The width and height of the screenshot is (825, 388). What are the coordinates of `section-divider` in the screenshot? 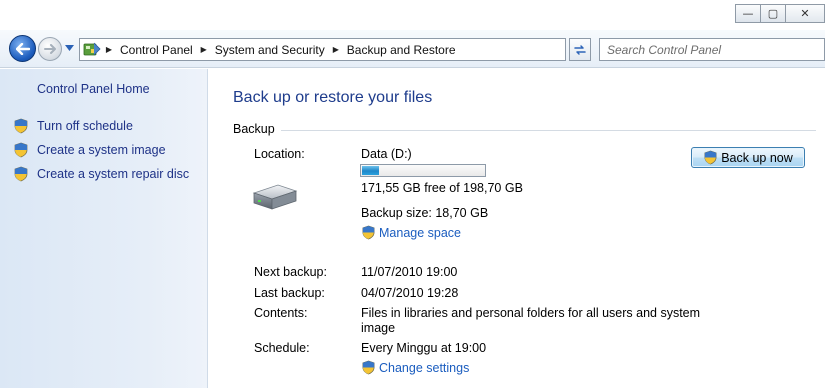 It's located at (548, 130).